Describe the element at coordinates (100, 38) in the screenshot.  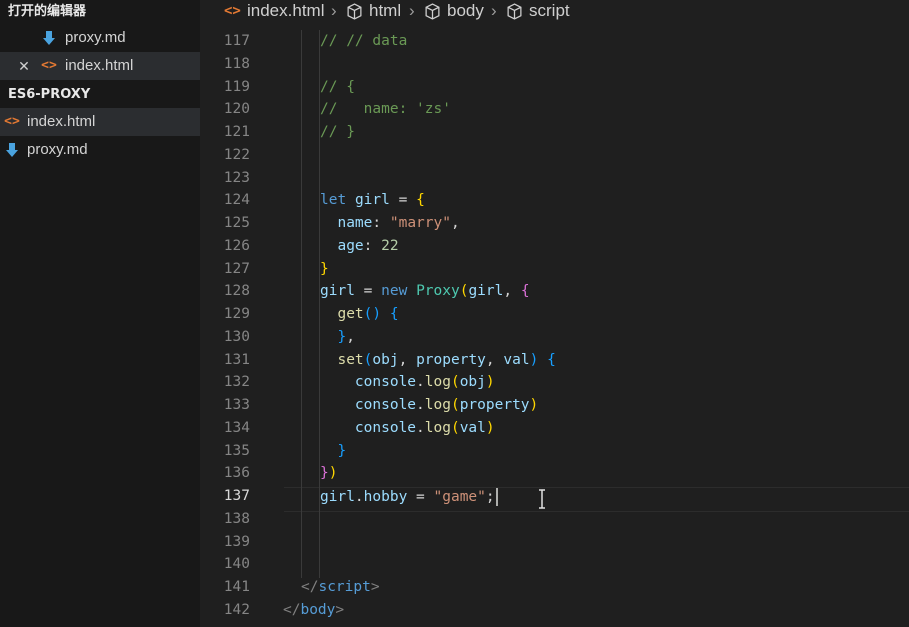
I see `open-editor-item-proxy-md: proxy.md` at that location.